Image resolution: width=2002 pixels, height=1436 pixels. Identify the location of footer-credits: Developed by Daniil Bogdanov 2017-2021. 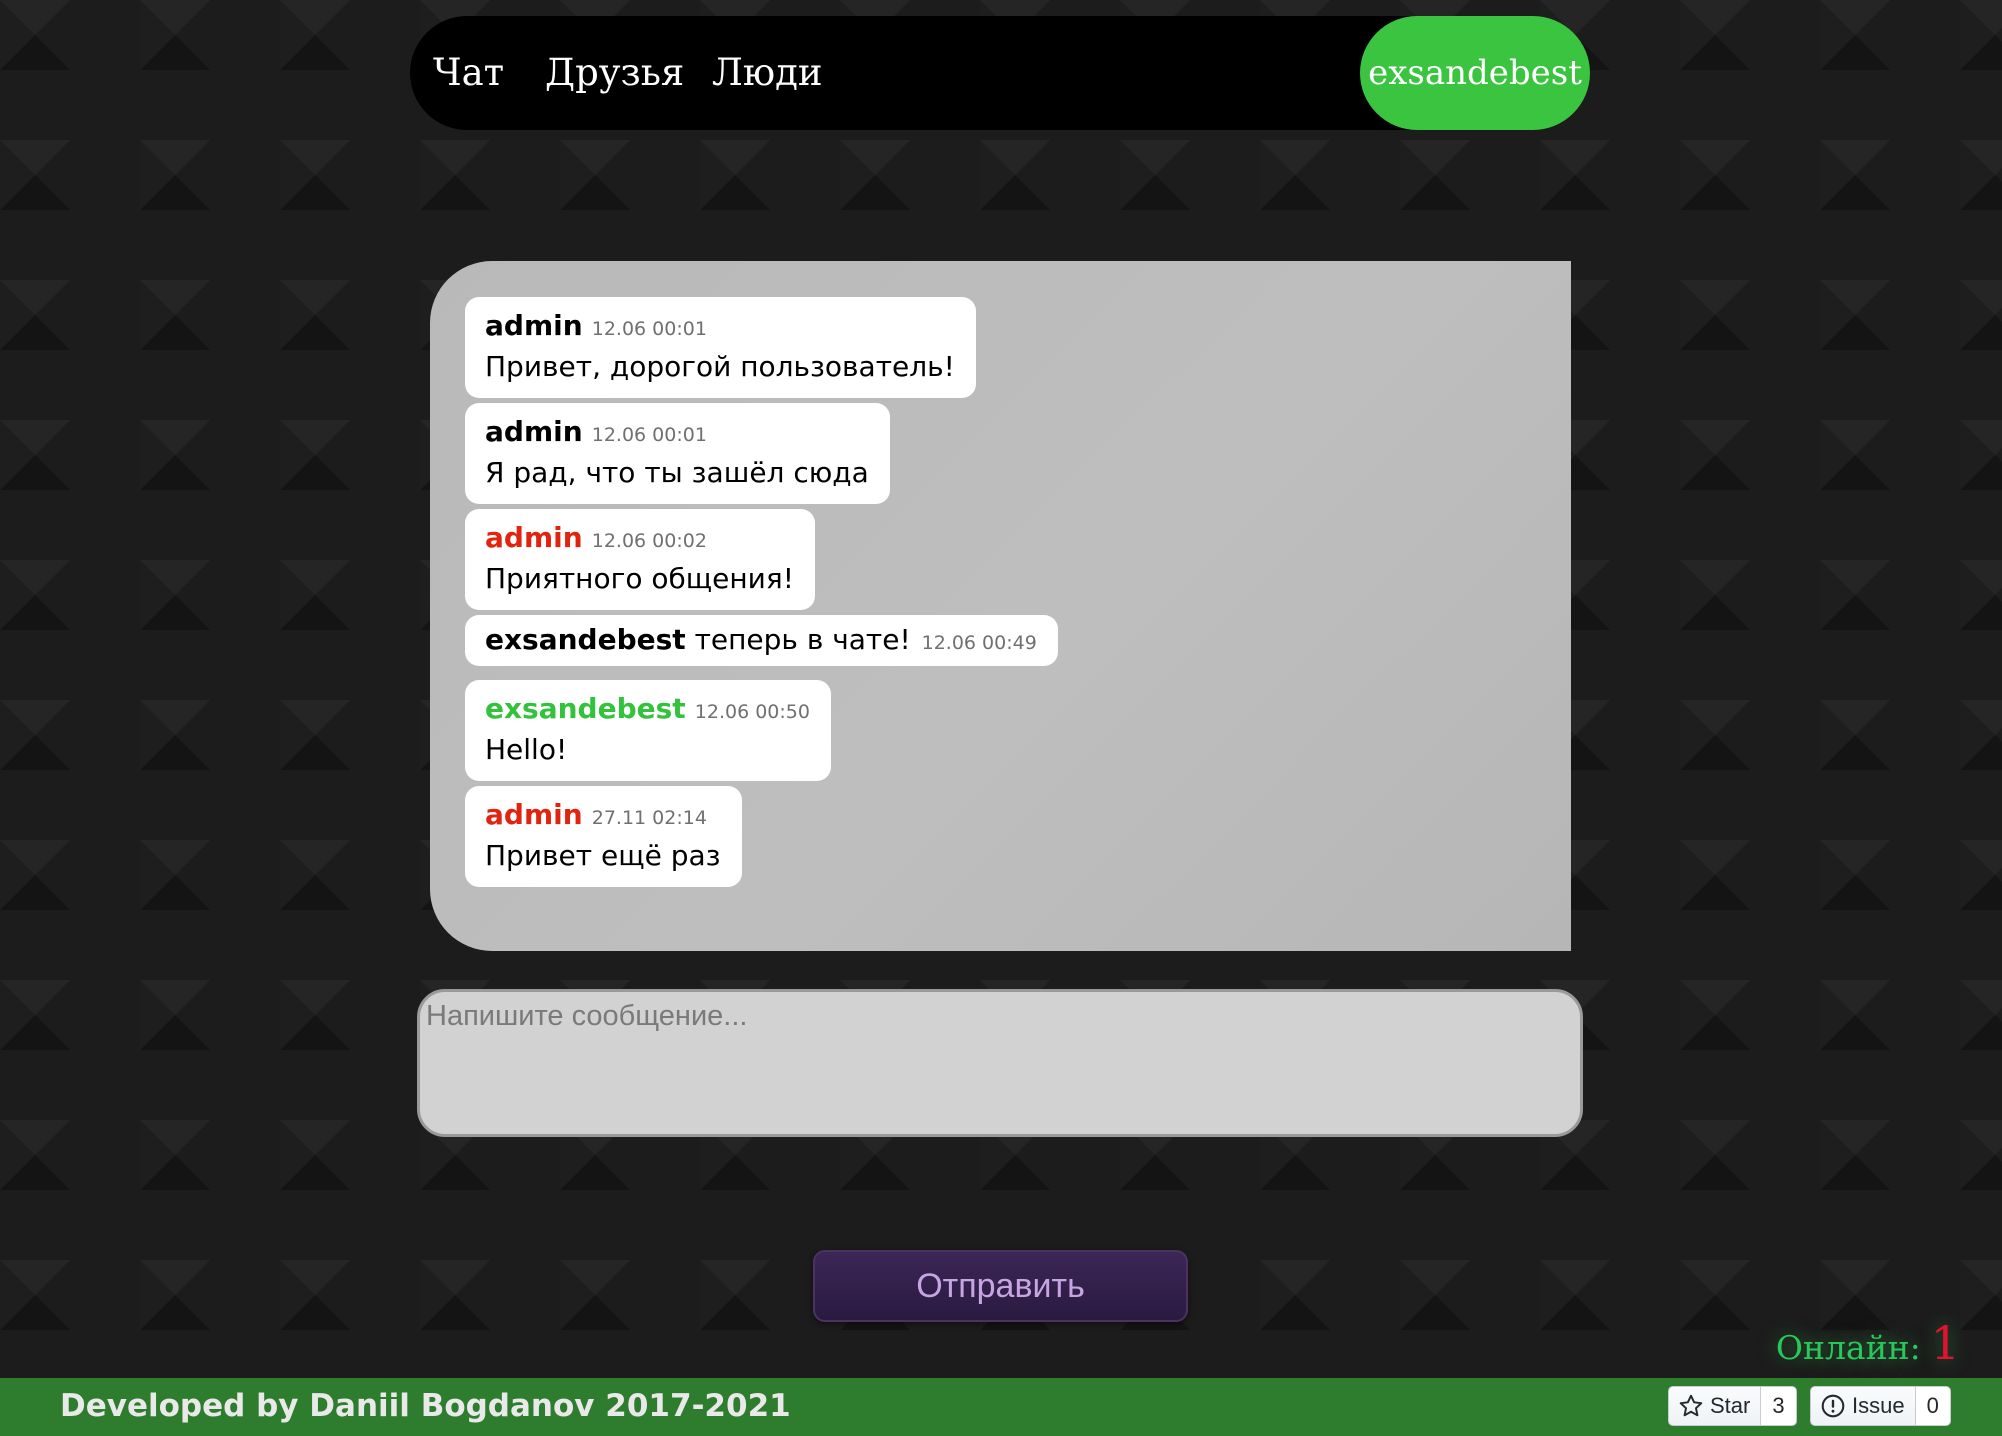
(425, 1406).